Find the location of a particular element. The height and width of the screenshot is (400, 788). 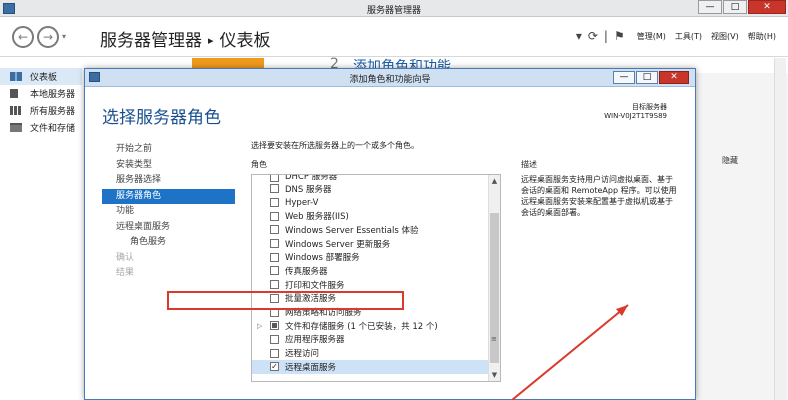

sidebar-item-label: 所有服务器 is located at coordinates (53, 112).